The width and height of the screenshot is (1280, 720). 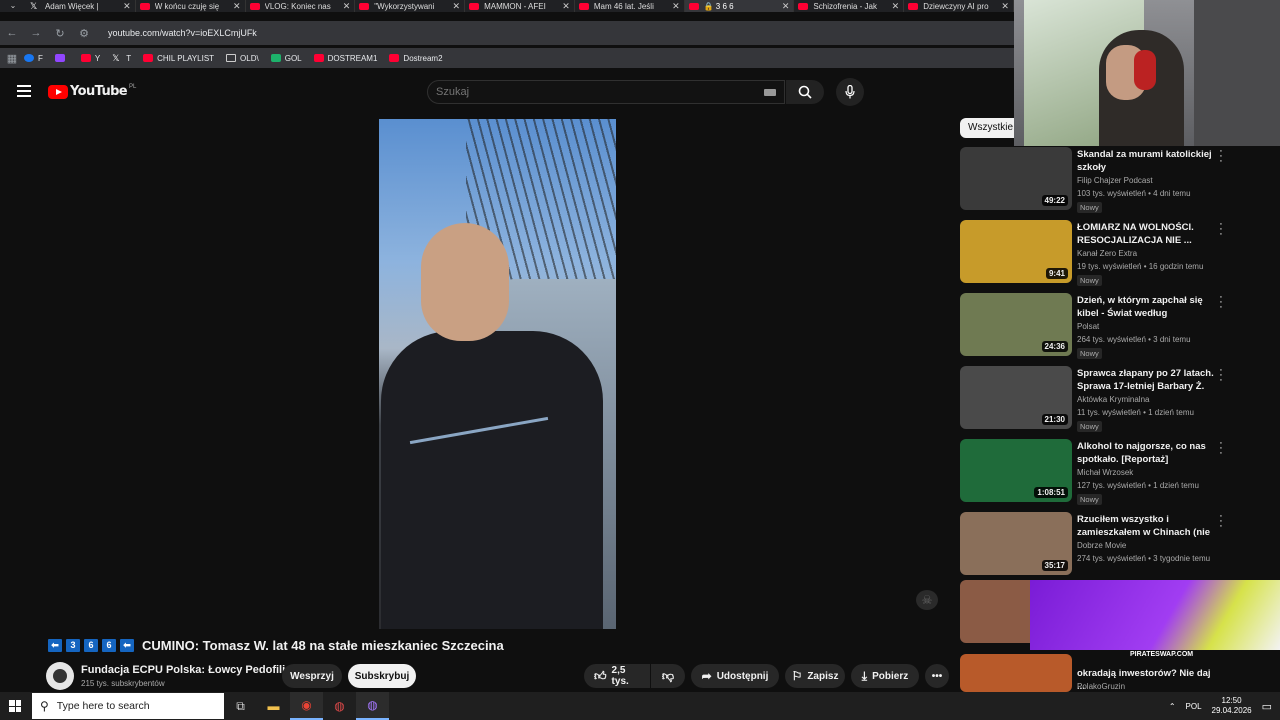 I want to click on download-button: ⤓ Pobierz, so click(x=885, y=676).